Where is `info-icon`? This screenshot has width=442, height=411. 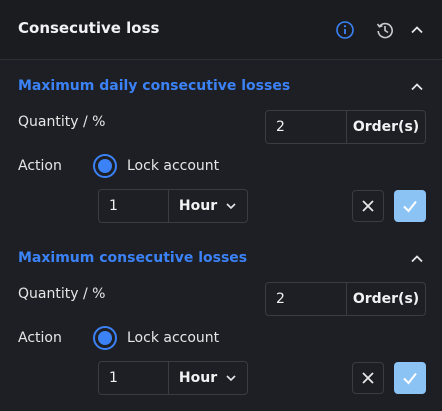 info-icon is located at coordinates (345, 30).